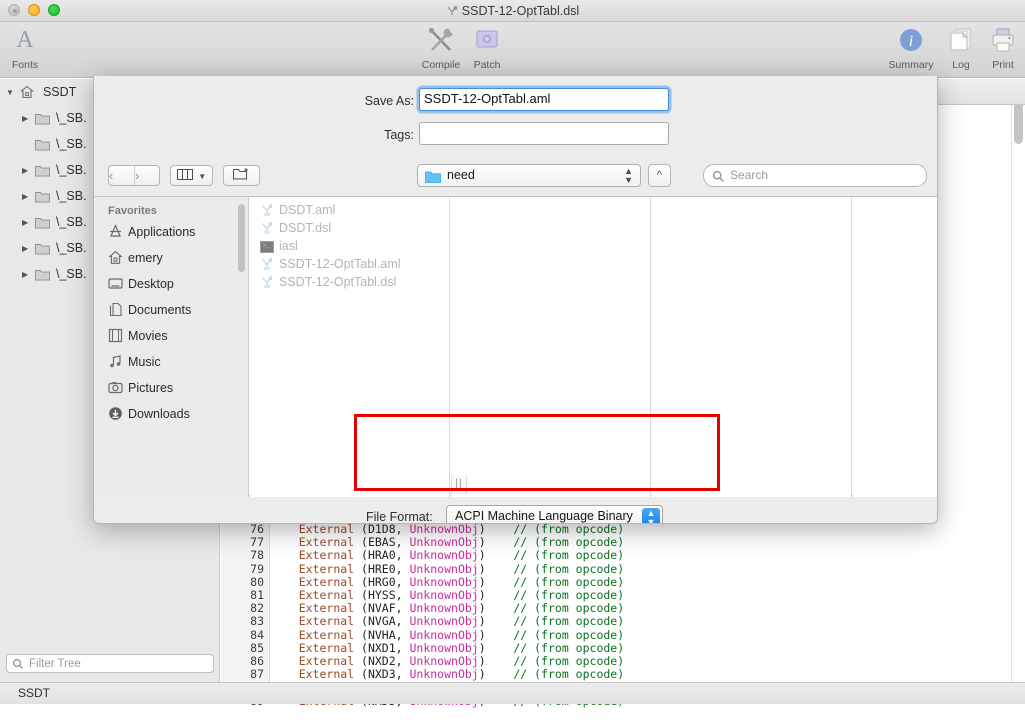  Describe the element at coordinates (148, 175) in the screenshot. I see `forward-button: ›` at that location.